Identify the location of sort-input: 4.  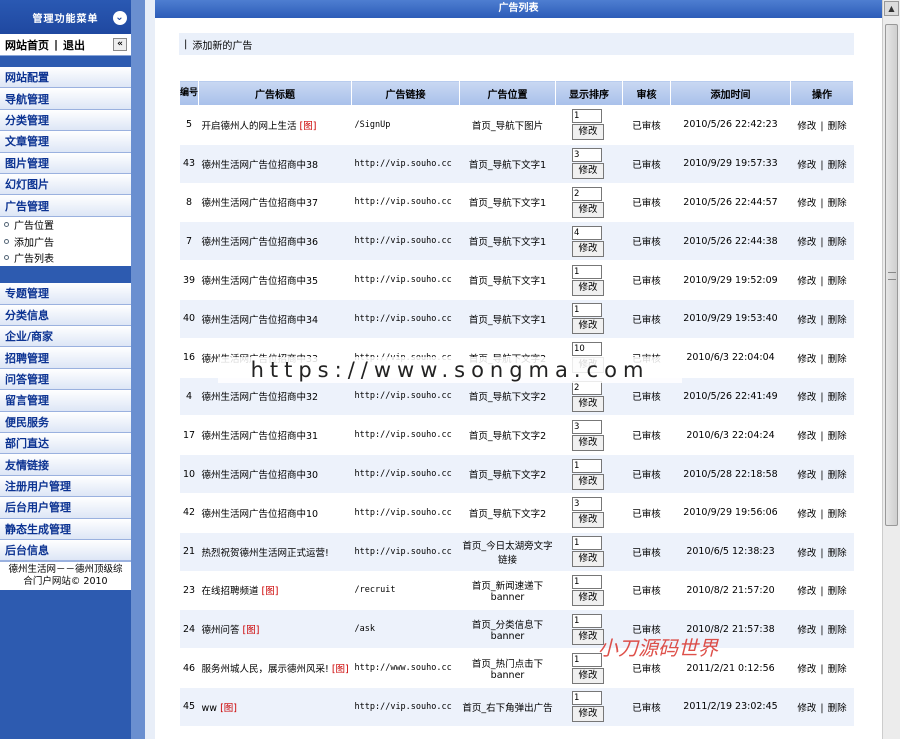
(587, 232).